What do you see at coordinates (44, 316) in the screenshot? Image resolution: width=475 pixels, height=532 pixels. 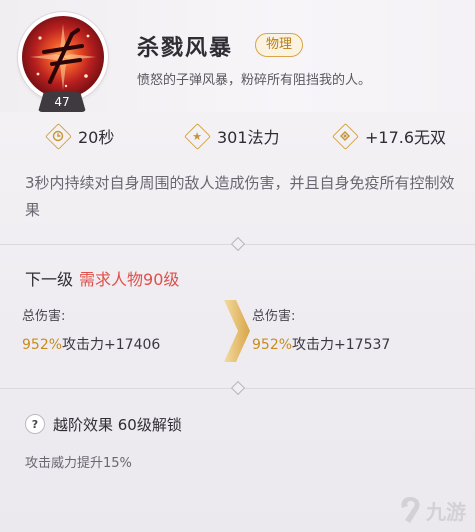 I see `current-damage-label: 总伤害:` at bounding box center [44, 316].